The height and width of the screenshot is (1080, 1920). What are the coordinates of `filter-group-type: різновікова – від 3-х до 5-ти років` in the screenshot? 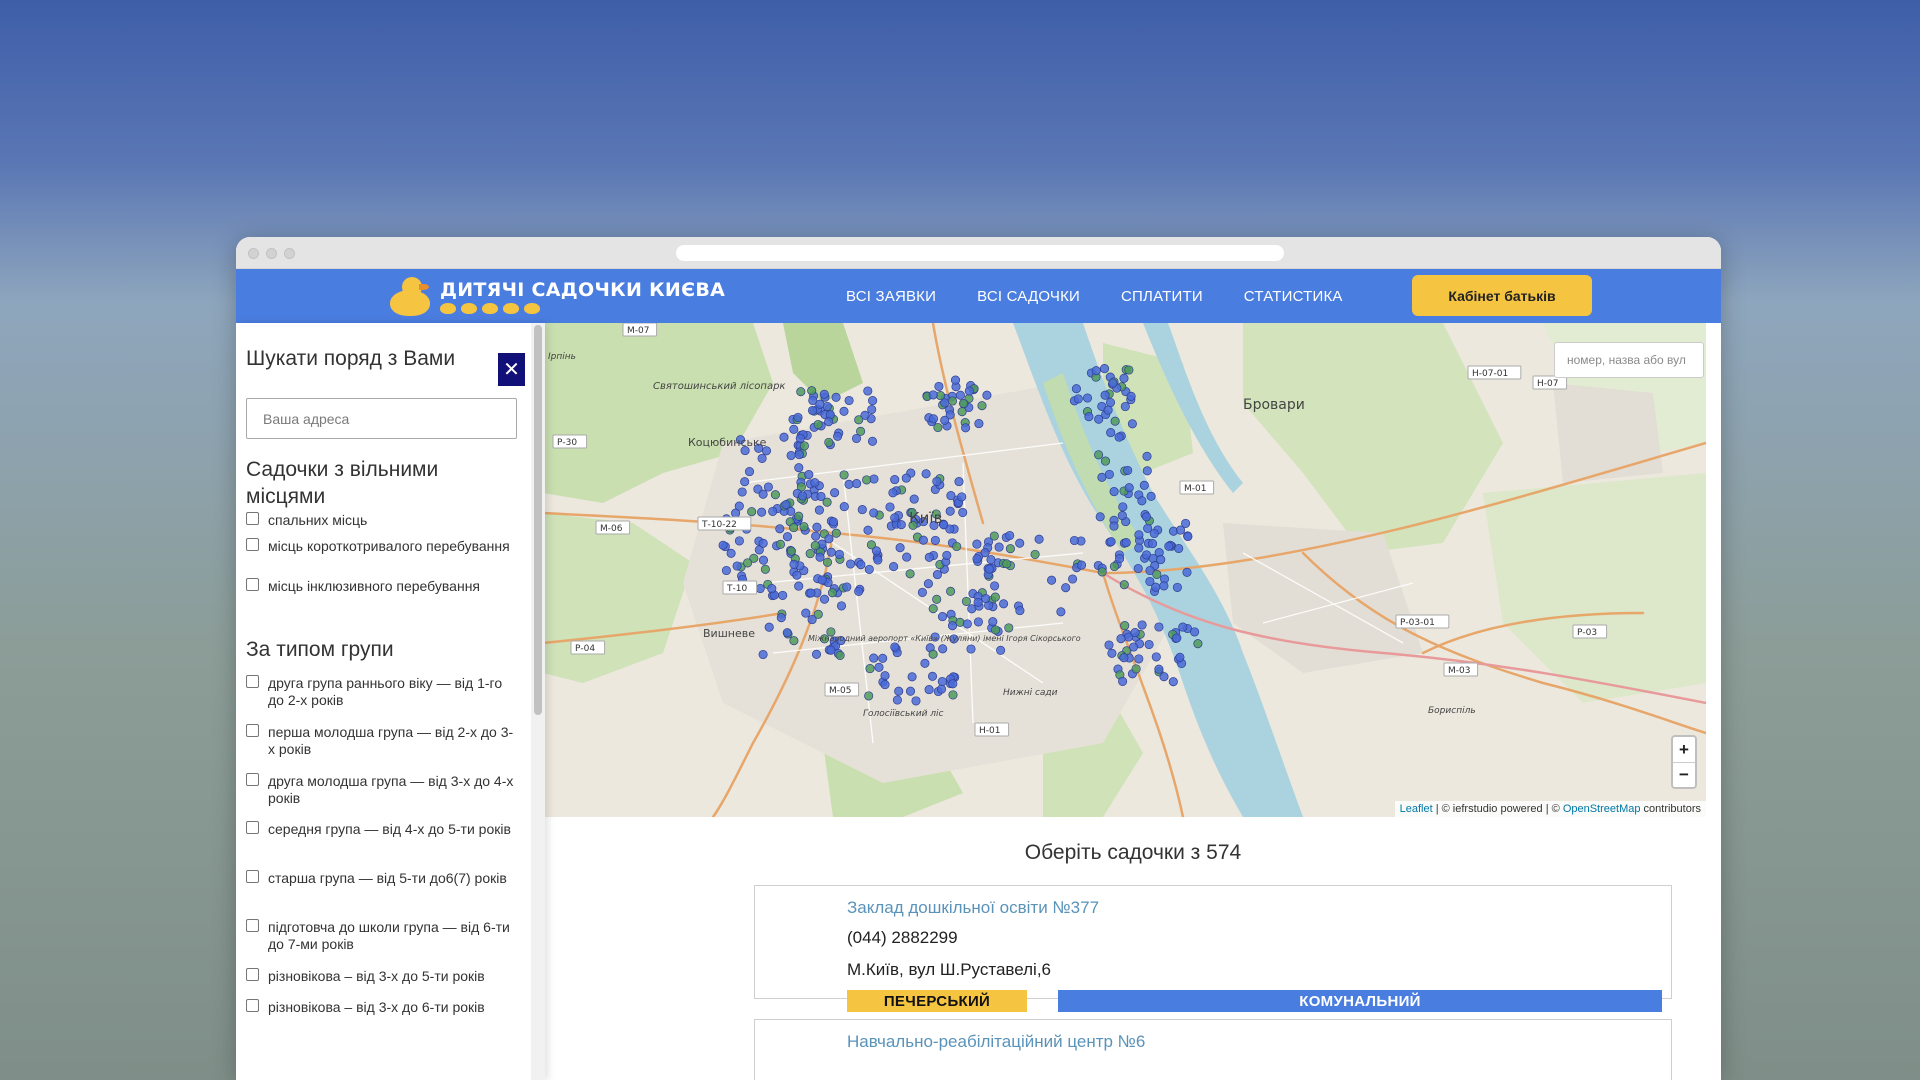 It's located at (381, 976).